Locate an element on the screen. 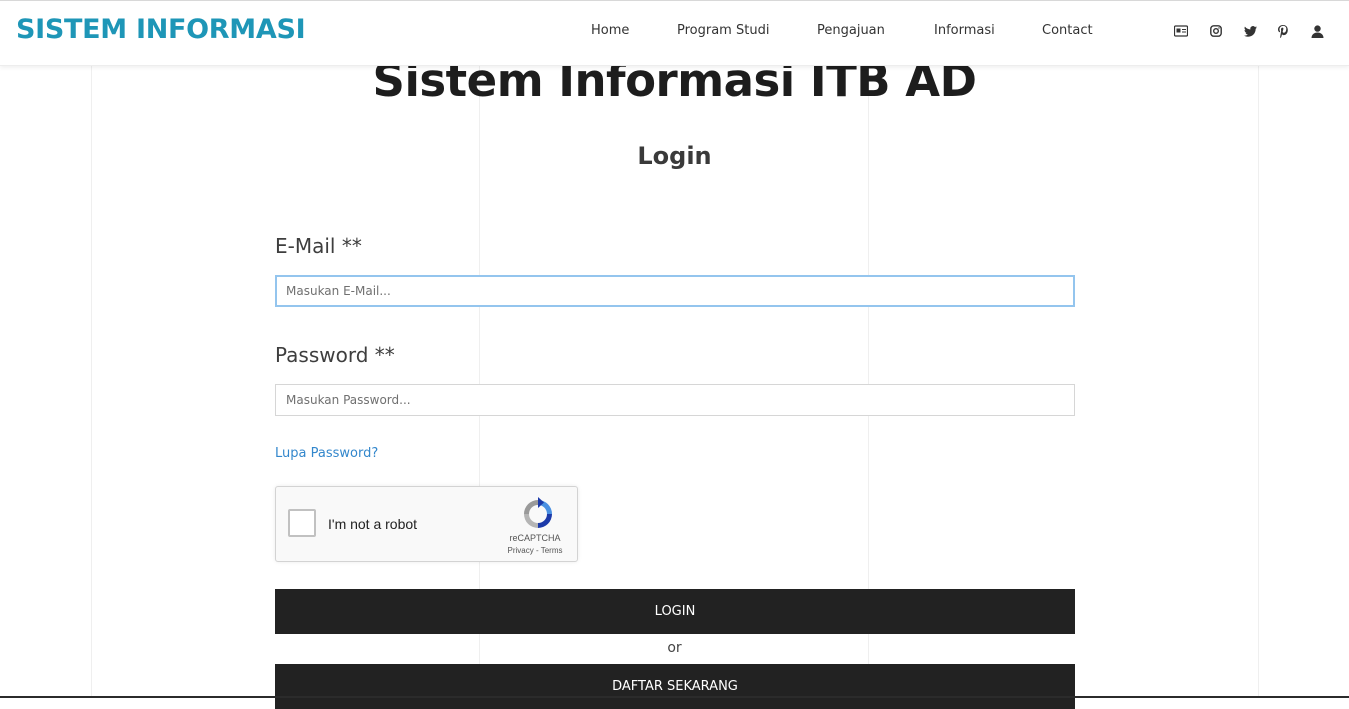 This screenshot has height=709, width=1349. instagram-icon is located at coordinates (1216, 31).